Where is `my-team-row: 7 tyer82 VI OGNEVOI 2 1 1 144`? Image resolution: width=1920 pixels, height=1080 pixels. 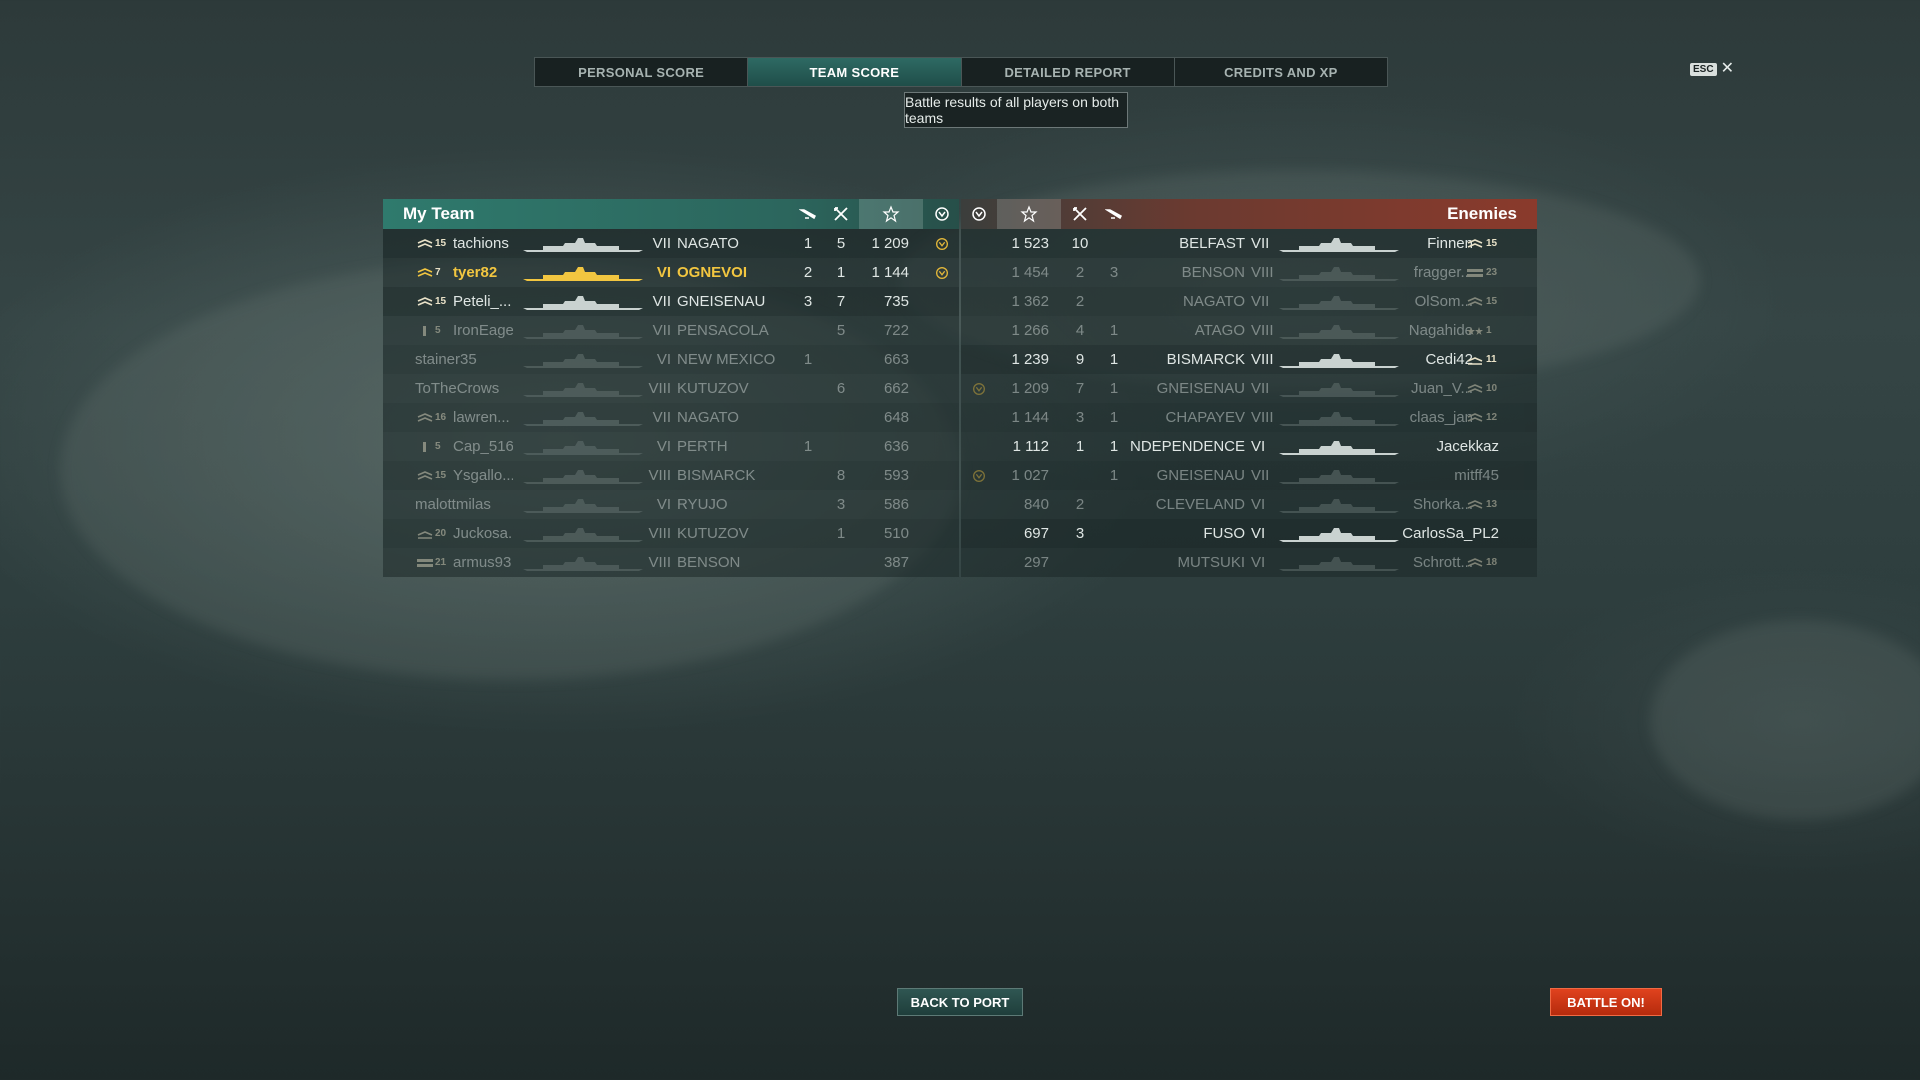 my-team-row: 7 tyer82 VI OGNEVOI 2 1 1 144 is located at coordinates (671, 272).